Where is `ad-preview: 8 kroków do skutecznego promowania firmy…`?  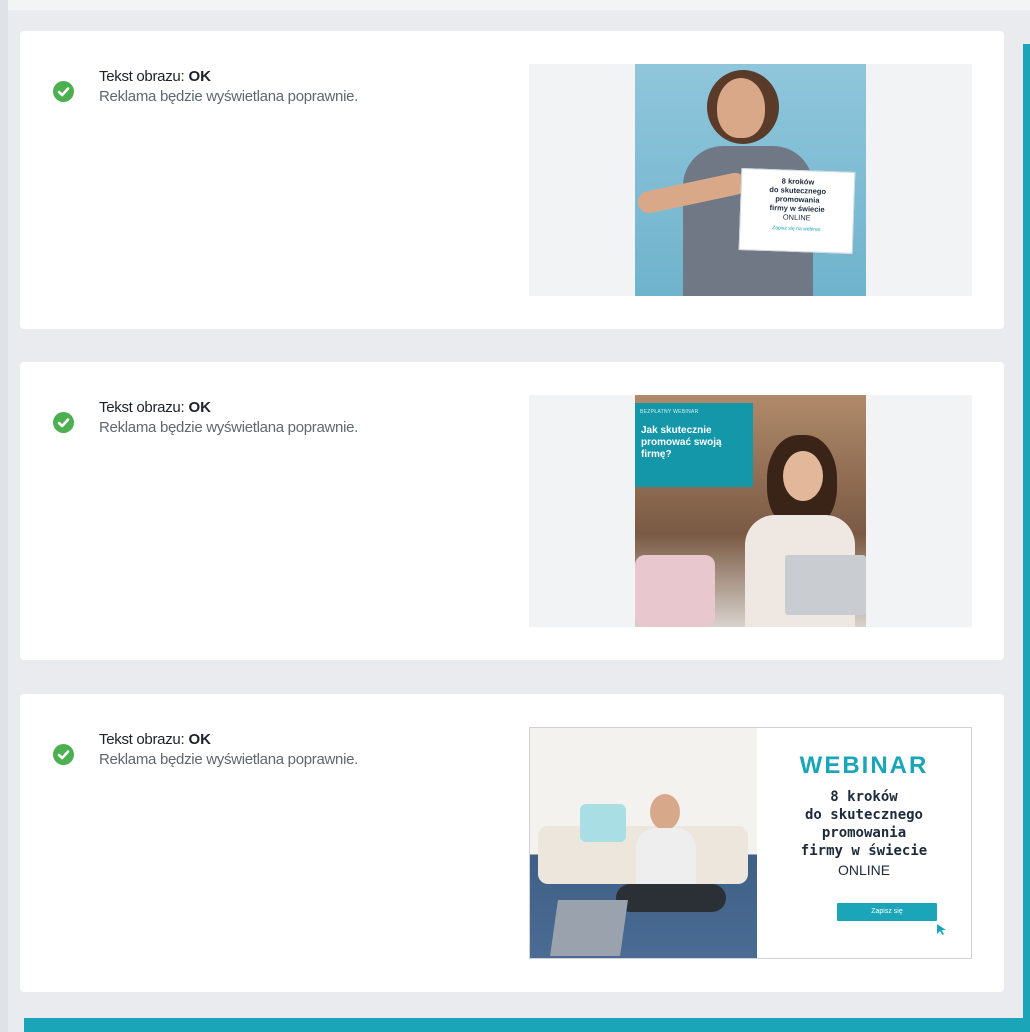 ad-preview: 8 kroków do skutecznego promowania firmy… is located at coordinates (750, 180).